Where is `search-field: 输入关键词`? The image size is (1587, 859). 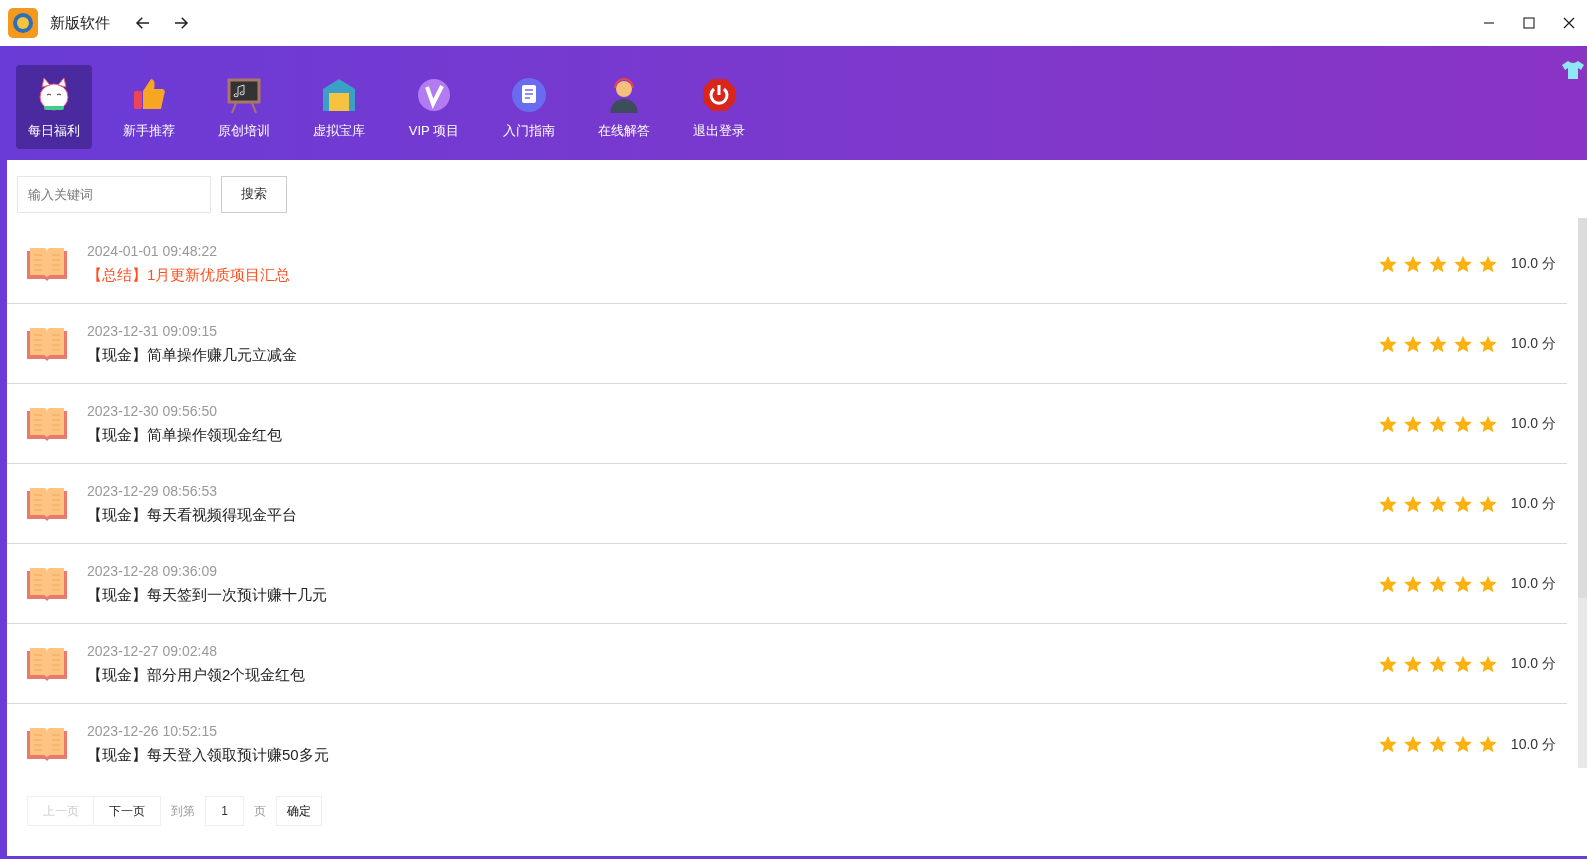
search-field: 输入关键词 is located at coordinates (114, 194).